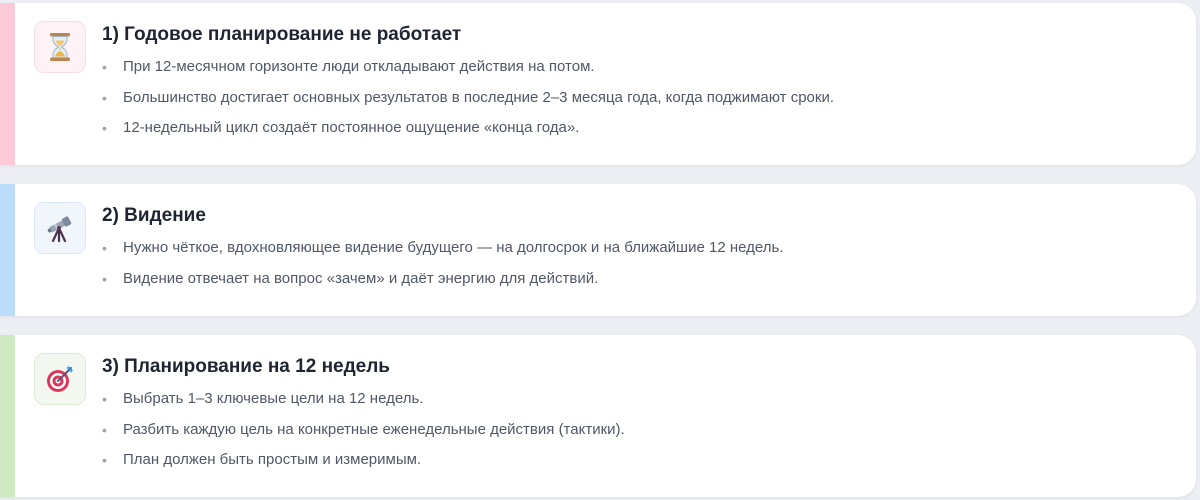 Image resolution: width=1200 pixels, height=500 pixels. Describe the element at coordinates (282, 34) in the screenshot. I see `section-title: 1) Годовое планирование не работает` at that location.